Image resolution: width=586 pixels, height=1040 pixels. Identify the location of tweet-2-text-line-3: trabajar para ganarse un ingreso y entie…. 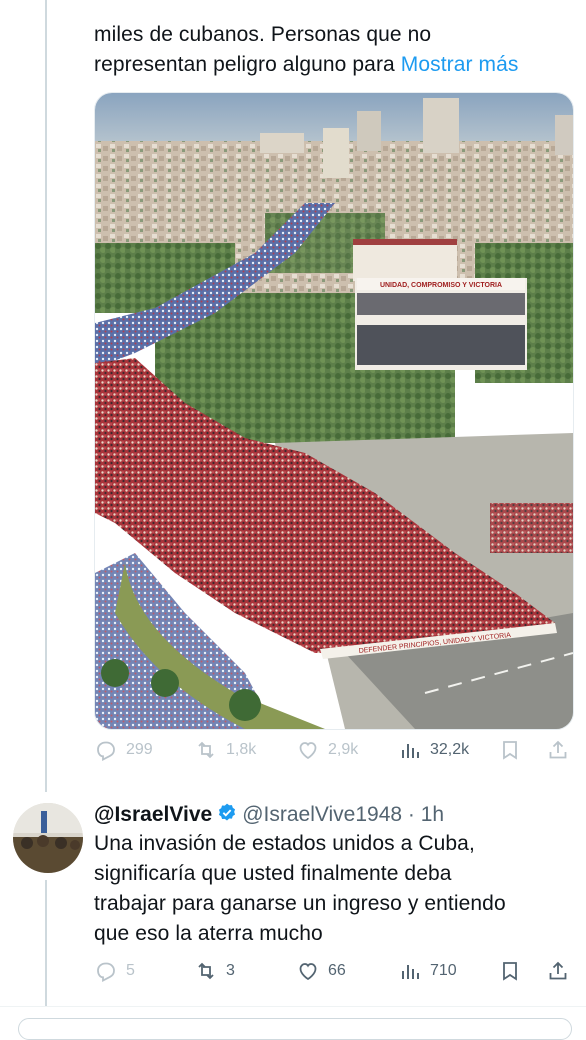
(300, 903).